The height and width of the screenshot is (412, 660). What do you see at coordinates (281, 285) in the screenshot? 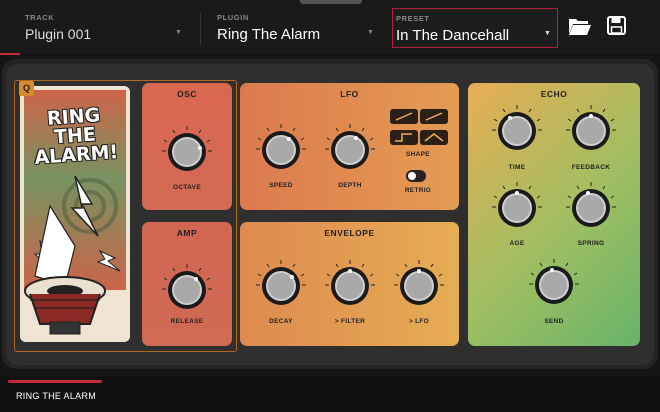
I see `decay-knob` at bounding box center [281, 285].